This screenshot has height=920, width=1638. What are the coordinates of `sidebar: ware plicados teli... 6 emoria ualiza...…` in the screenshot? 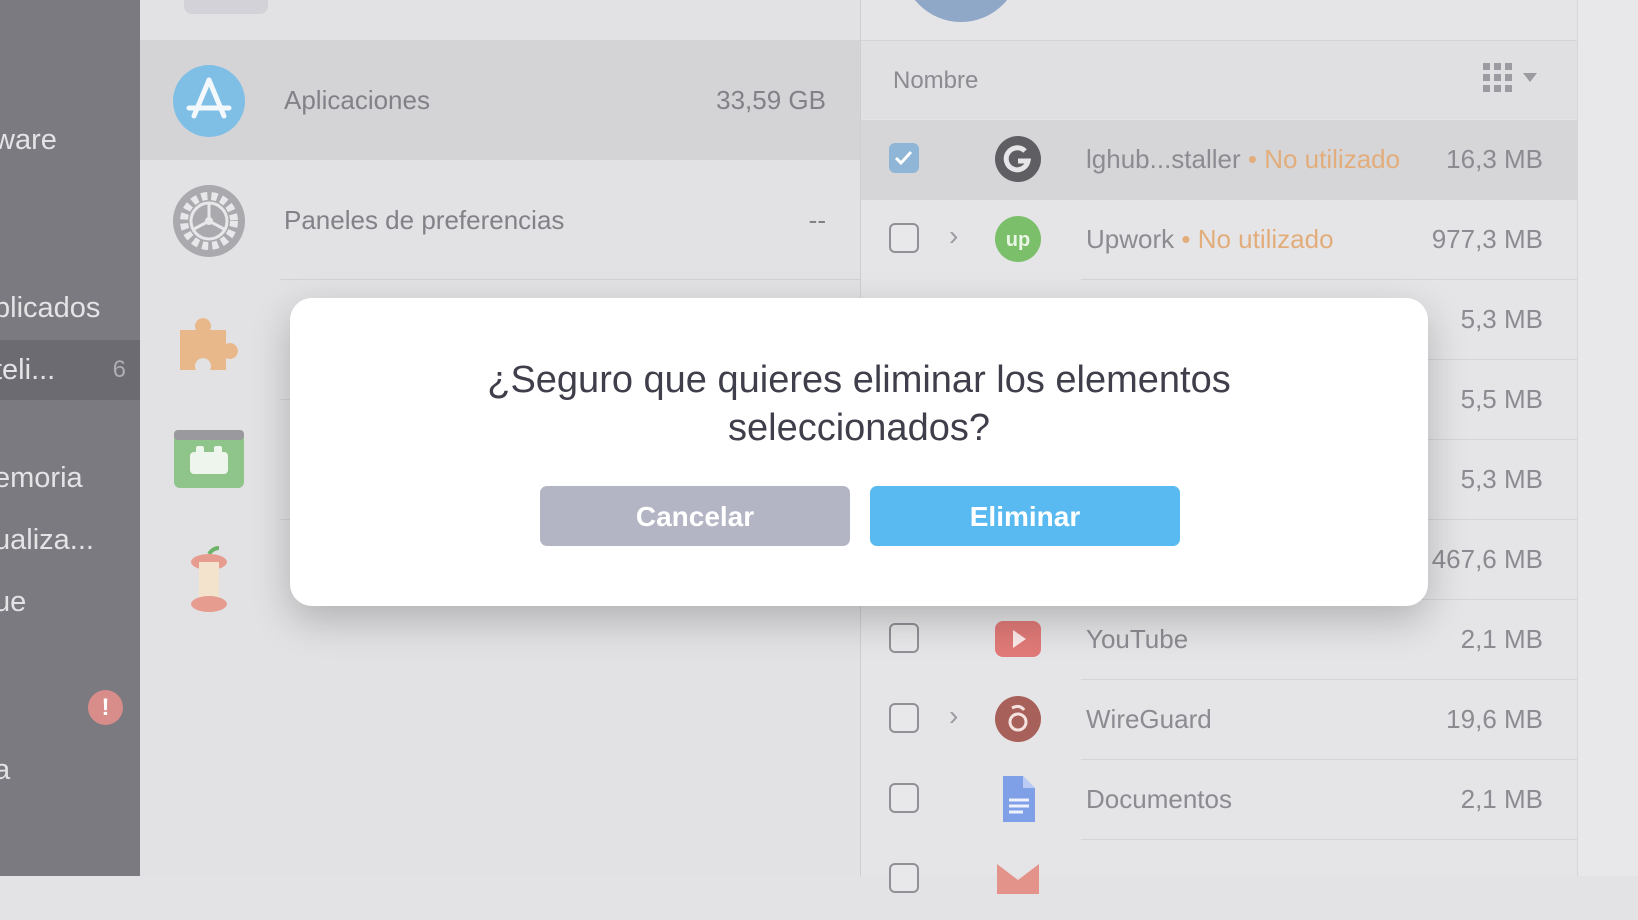 It's located at (70, 438).